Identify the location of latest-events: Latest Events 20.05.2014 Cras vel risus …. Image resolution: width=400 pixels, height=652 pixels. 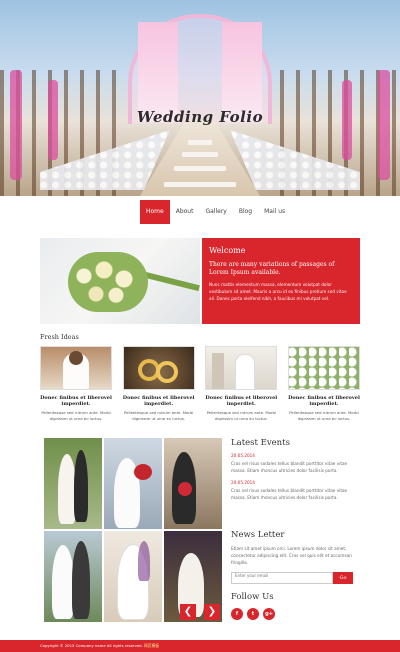
(296, 469).